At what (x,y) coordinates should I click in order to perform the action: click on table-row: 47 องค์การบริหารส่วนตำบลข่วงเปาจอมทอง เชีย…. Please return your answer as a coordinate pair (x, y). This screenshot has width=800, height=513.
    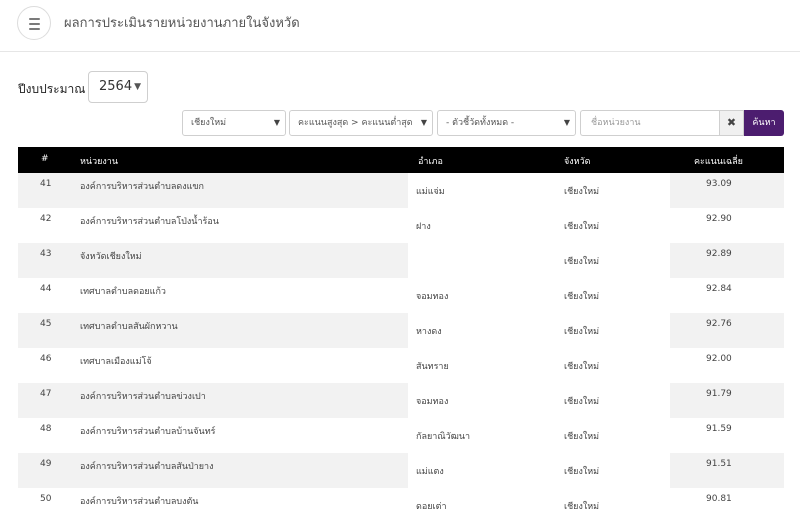
    Looking at the image, I should click on (401, 400).